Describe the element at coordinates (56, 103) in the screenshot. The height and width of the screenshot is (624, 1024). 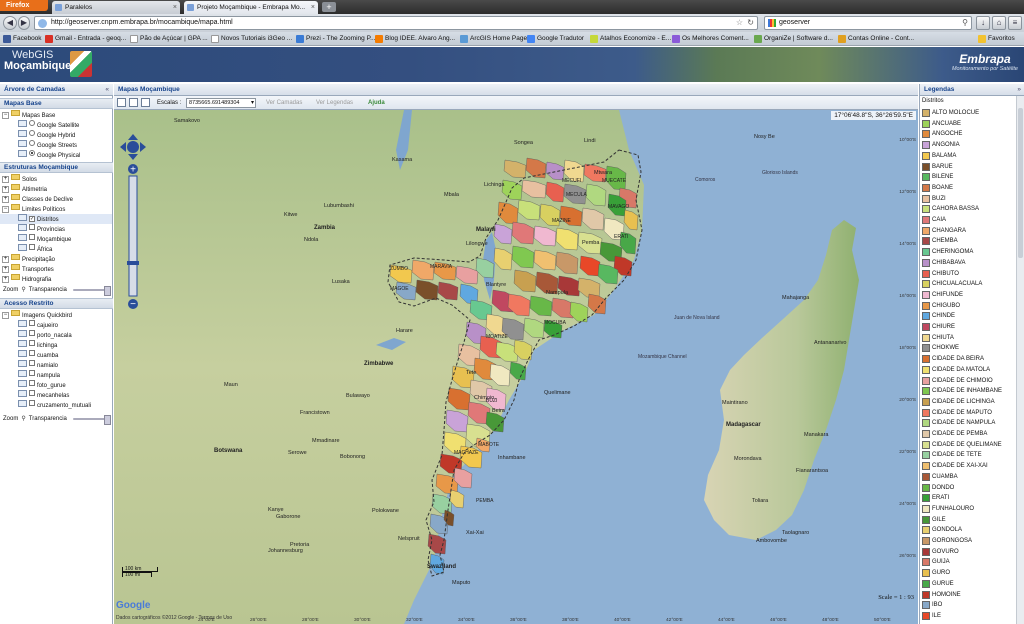
I see `mapas-base-header: Mapas Base` at that location.